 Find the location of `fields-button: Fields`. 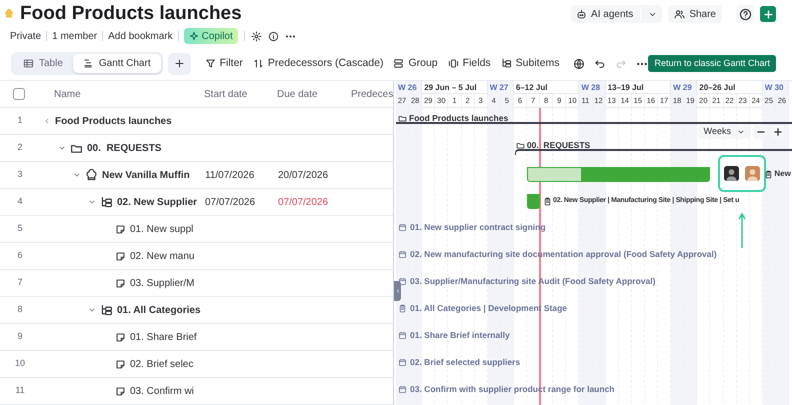

fields-button: Fields is located at coordinates (469, 64).